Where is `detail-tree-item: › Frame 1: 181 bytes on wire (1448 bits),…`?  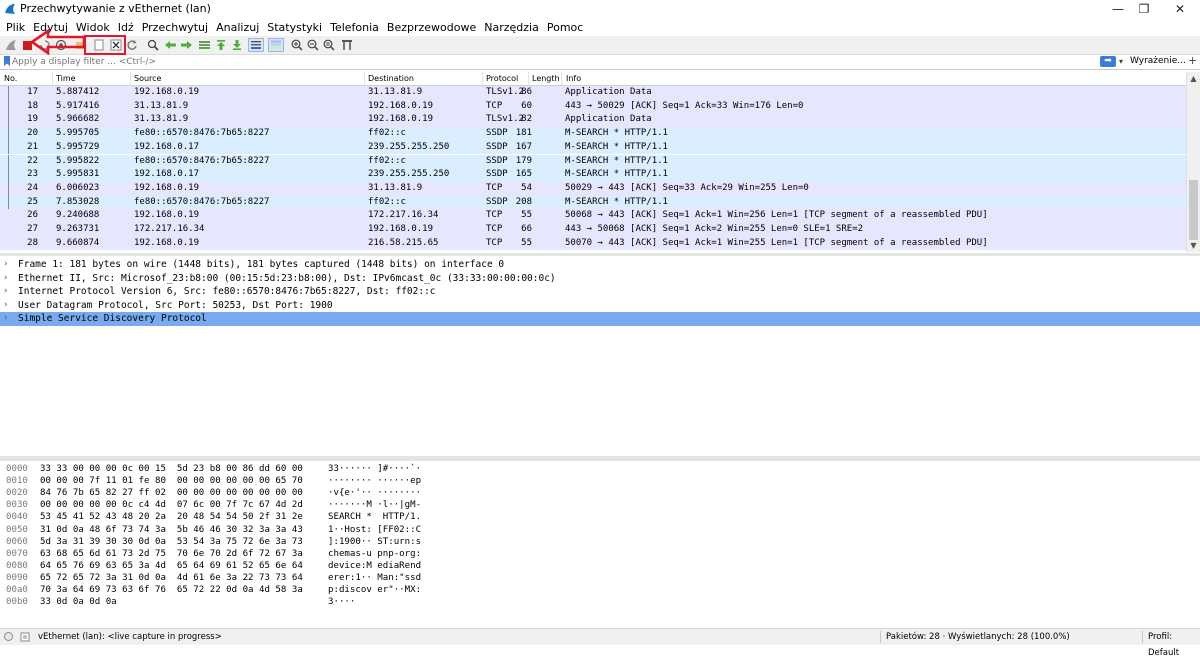
detail-tree-item: › Frame 1: 181 bytes on wire (1448 bits),… is located at coordinates (600, 265).